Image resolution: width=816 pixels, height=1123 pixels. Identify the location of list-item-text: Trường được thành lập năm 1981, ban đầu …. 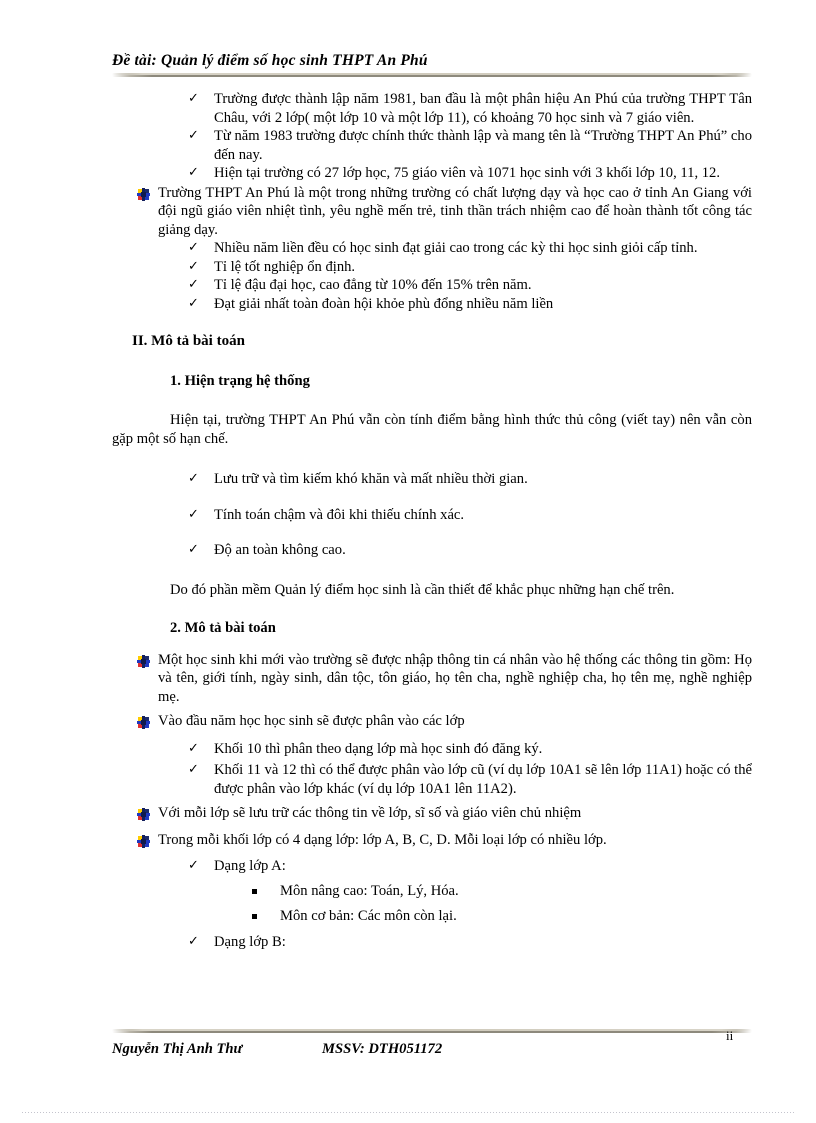
(483, 108).